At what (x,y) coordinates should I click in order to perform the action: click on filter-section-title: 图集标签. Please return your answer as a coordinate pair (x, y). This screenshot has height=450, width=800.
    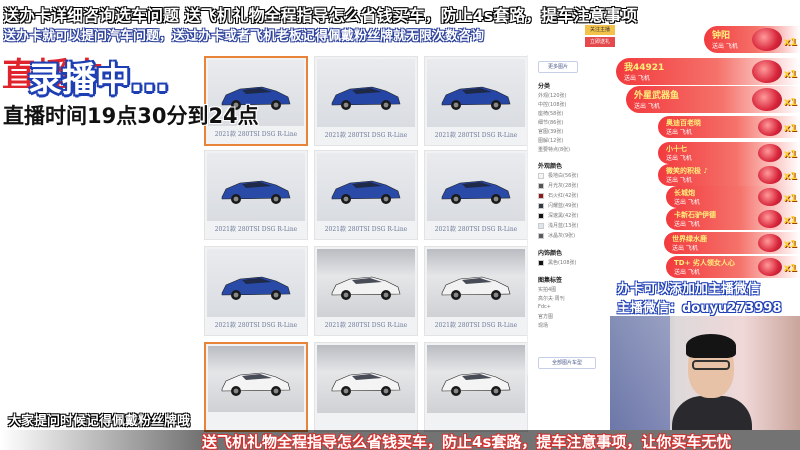
    Looking at the image, I should click on (550, 280).